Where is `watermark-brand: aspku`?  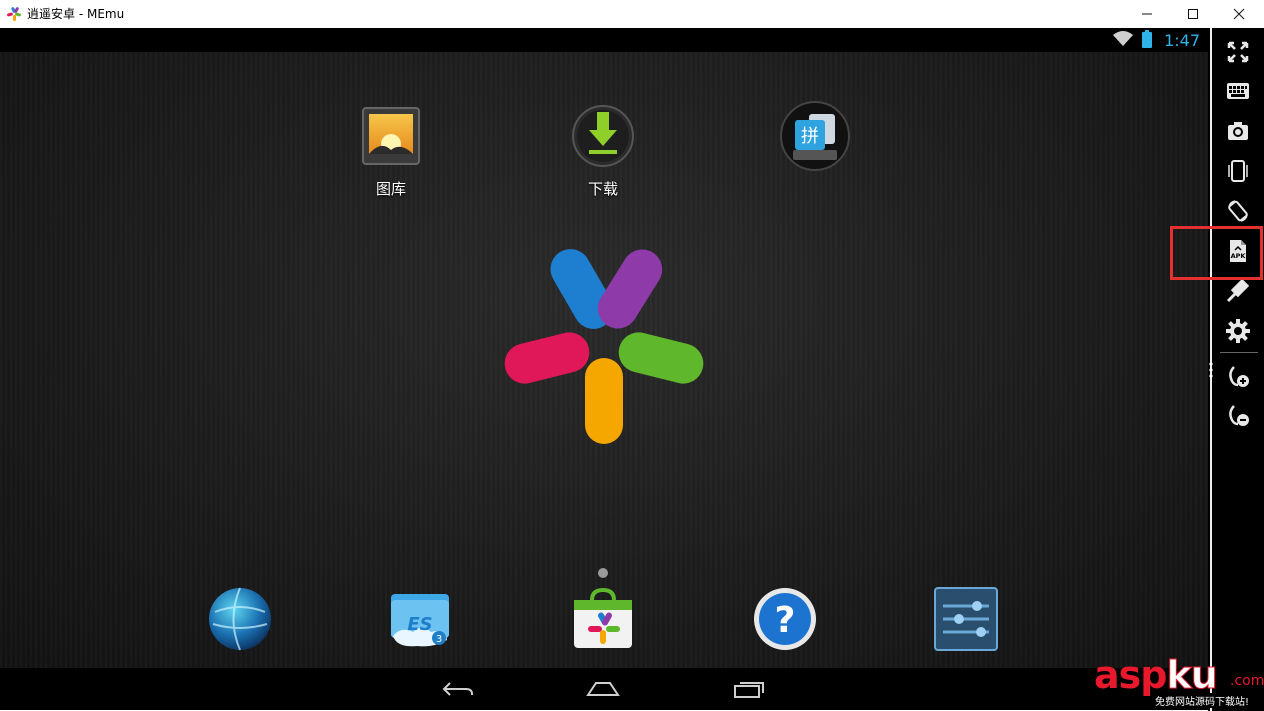 watermark-brand: aspku is located at coordinates (1156, 675).